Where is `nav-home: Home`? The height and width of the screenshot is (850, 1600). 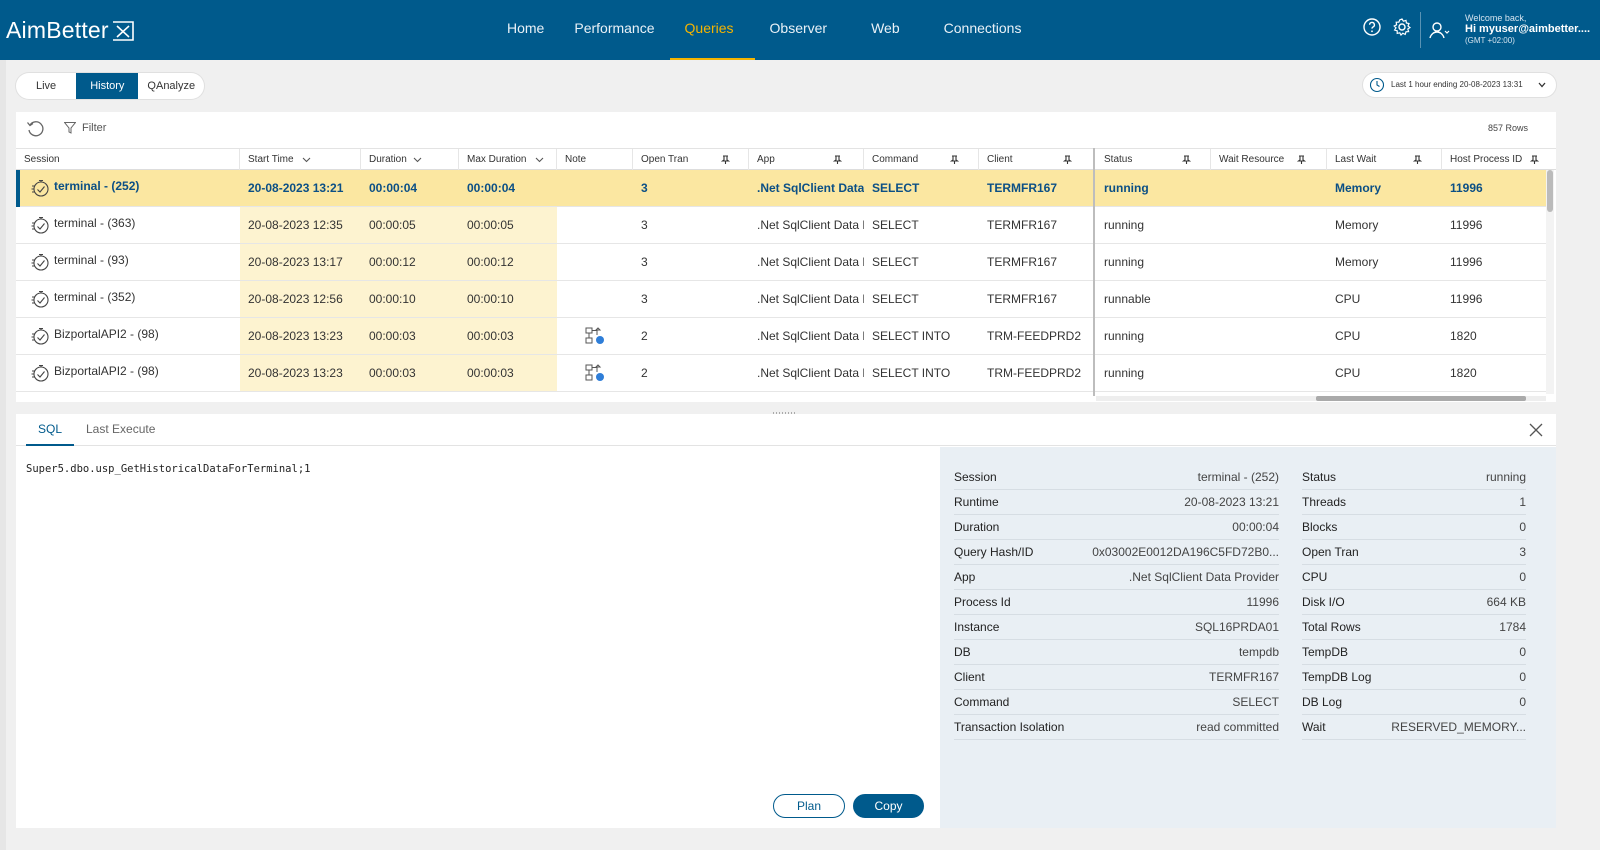 nav-home: Home is located at coordinates (525, 30).